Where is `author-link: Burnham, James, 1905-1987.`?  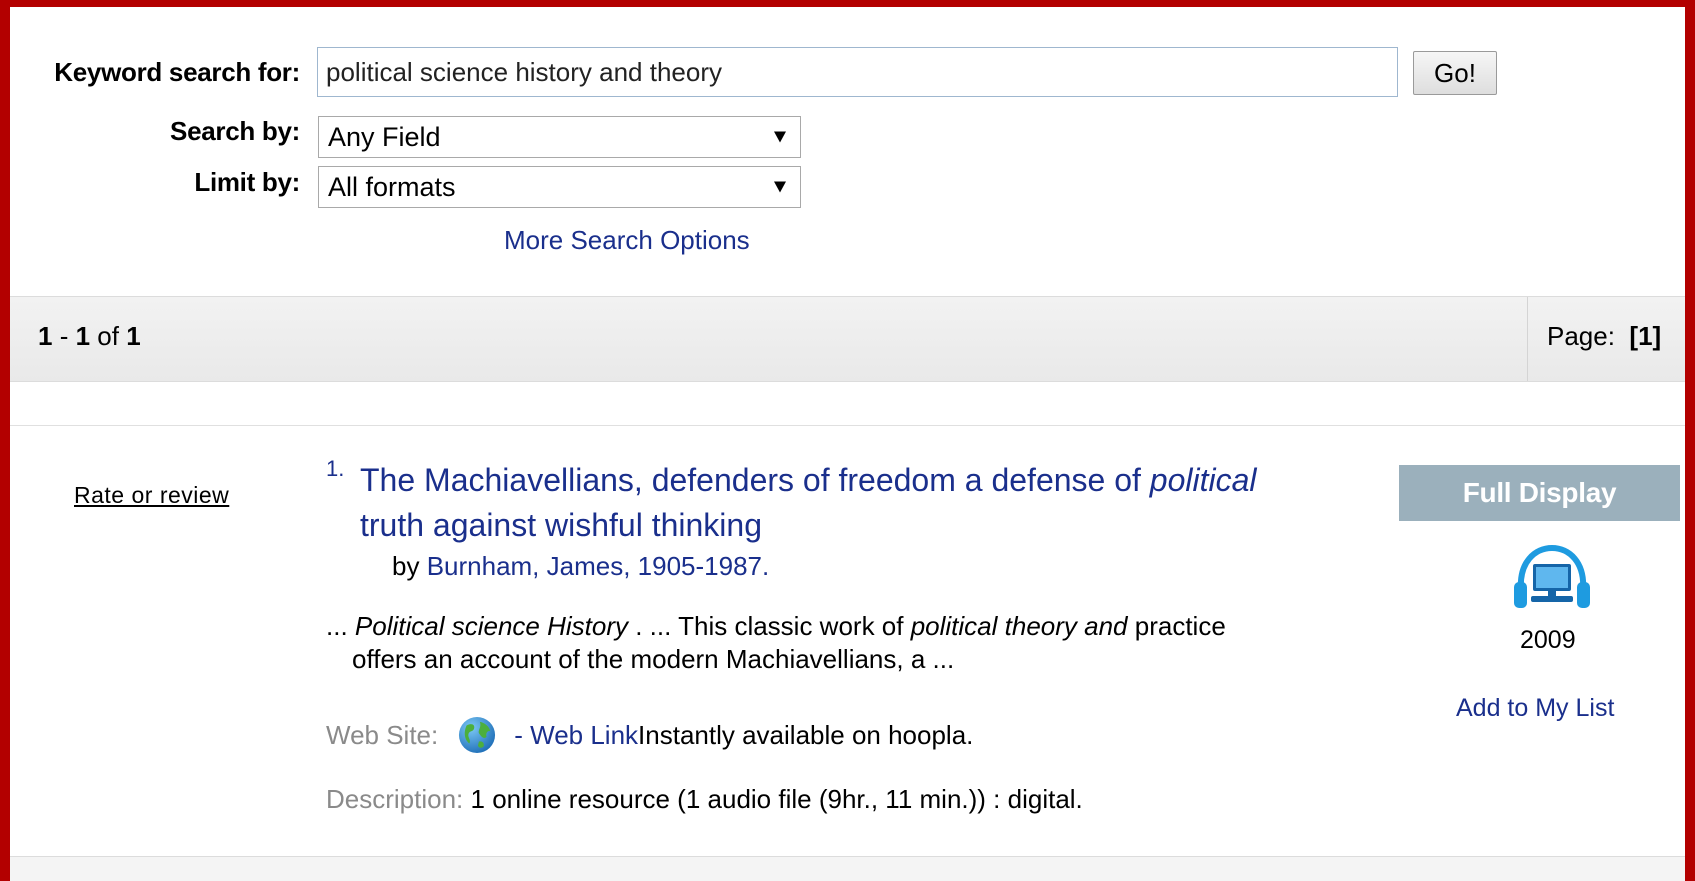 author-link: Burnham, James, 1905-1987. is located at coordinates (598, 566).